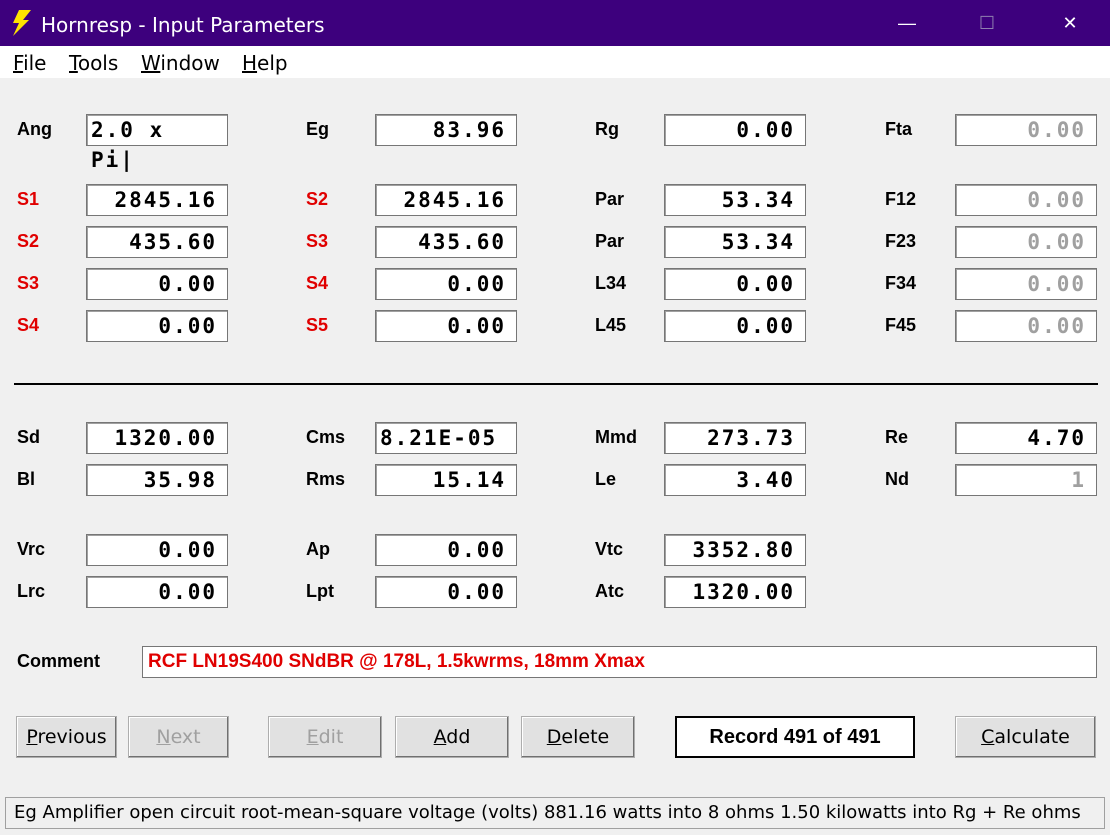 The width and height of the screenshot is (1110, 835). I want to click on label-rg: Rg, so click(607, 129).